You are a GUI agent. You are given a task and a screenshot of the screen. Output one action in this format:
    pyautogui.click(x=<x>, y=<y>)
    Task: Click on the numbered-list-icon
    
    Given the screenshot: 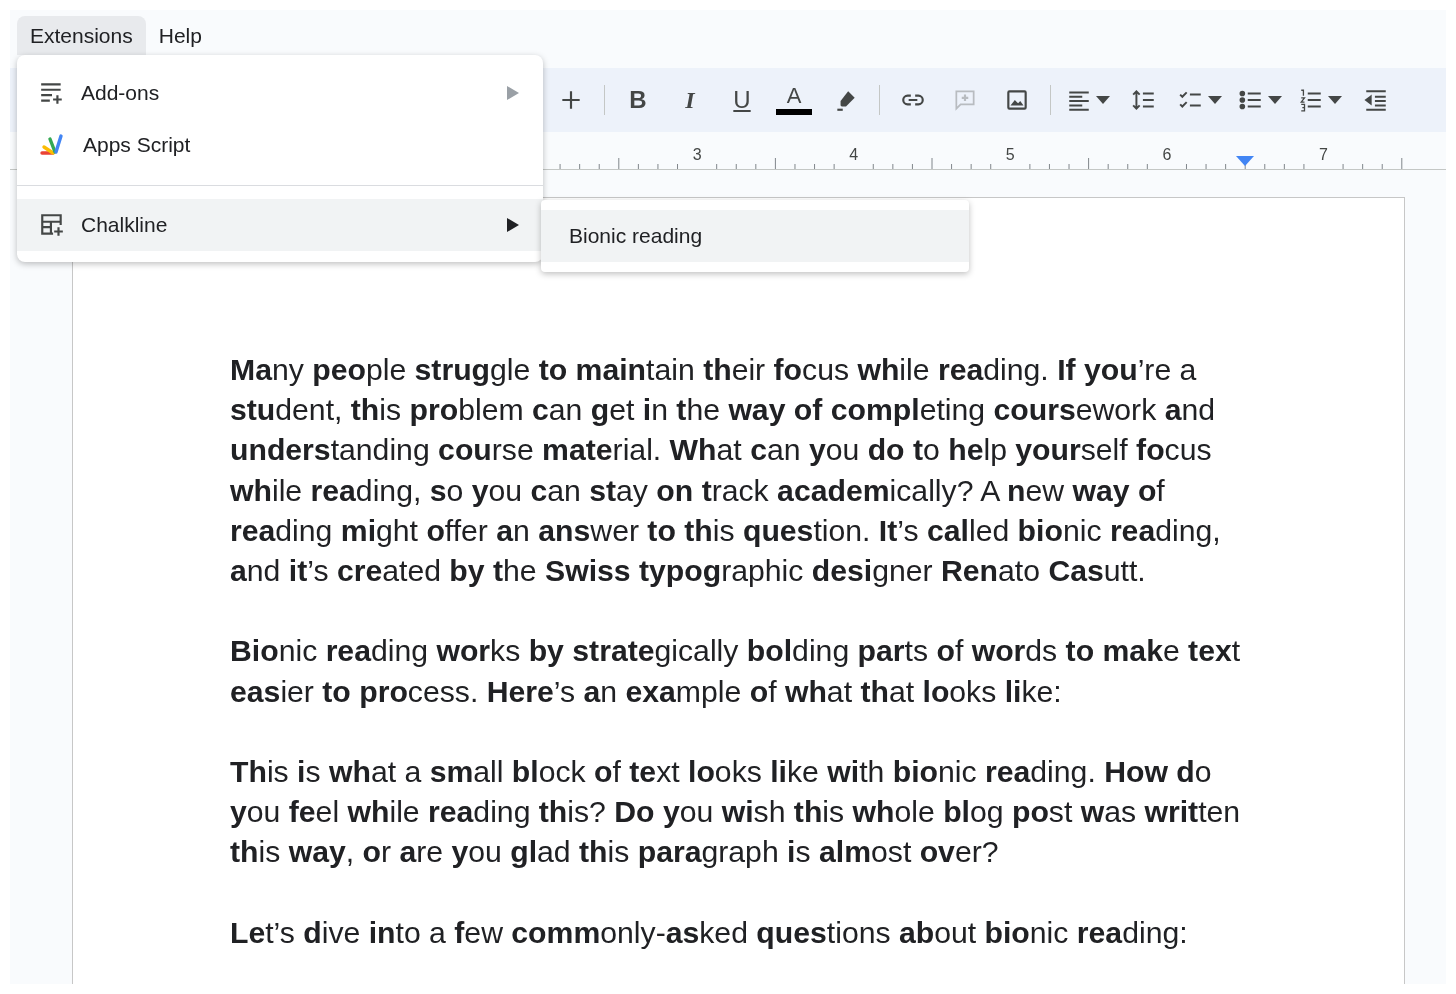 What is the action you would take?
    pyautogui.click(x=1311, y=100)
    